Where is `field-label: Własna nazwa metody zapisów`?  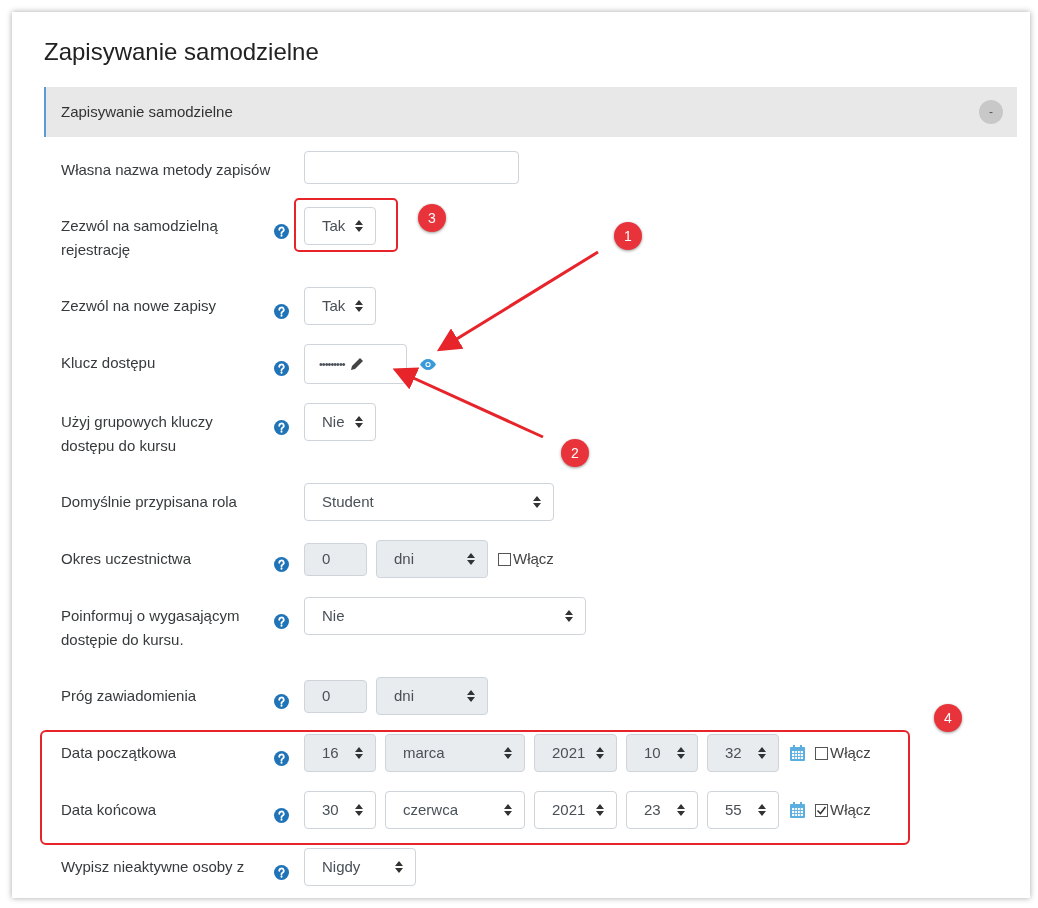 field-label: Własna nazwa metody zapisów is located at coordinates (166, 170).